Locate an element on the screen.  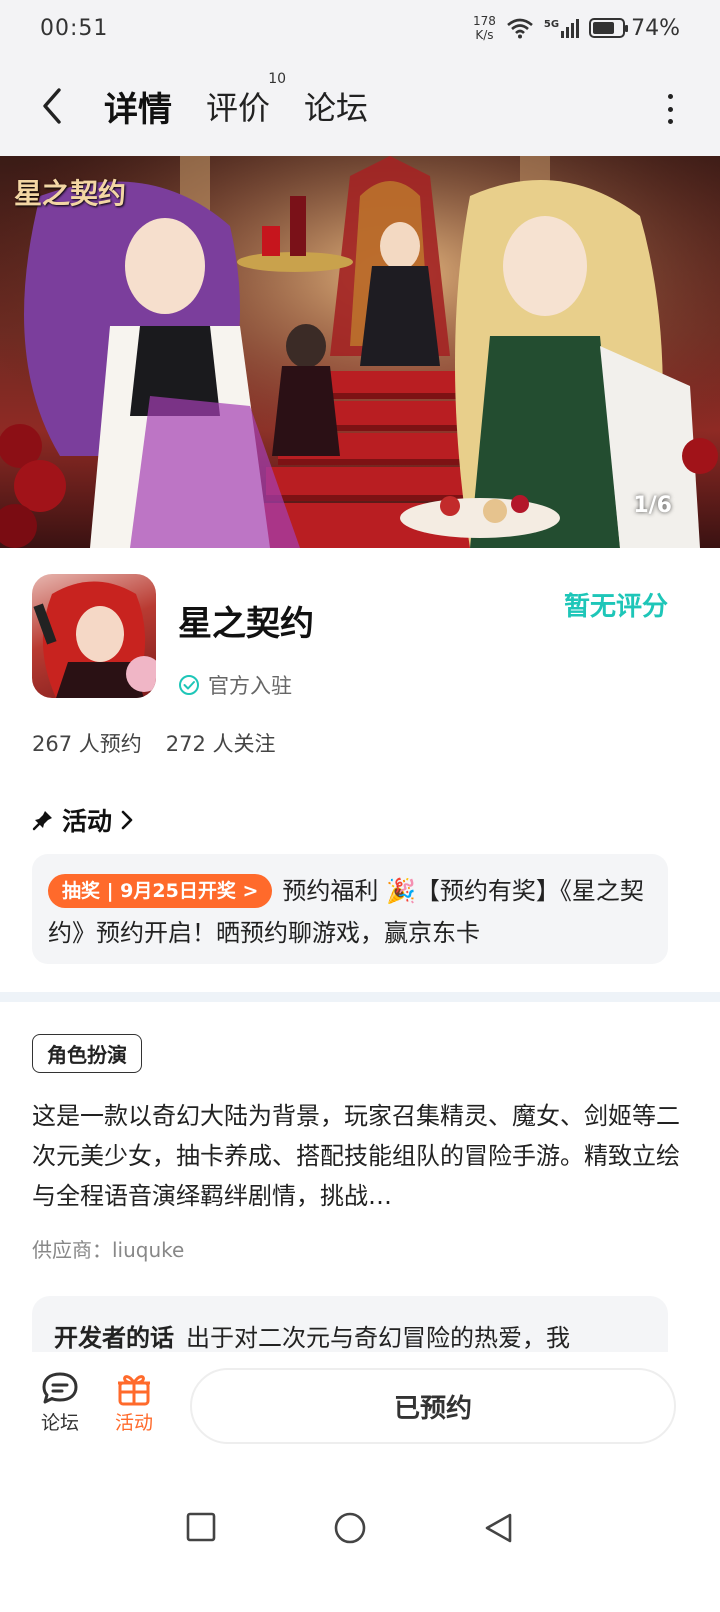
events-button: 活动 is located at coordinates (134, 1402).